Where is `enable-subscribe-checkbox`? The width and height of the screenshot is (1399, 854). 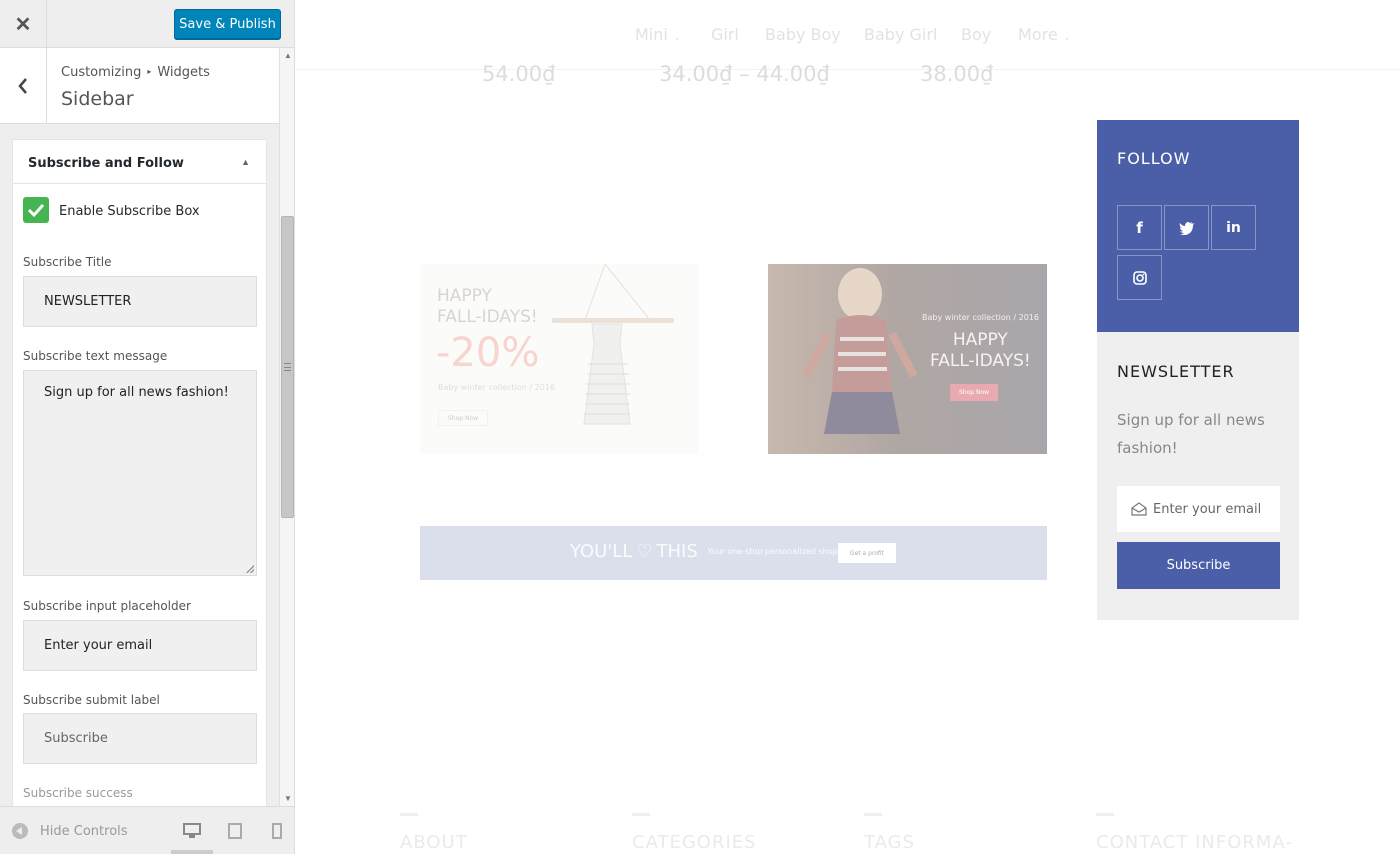 enable-subscribe-checkbox is located at coordinates (36, 210).